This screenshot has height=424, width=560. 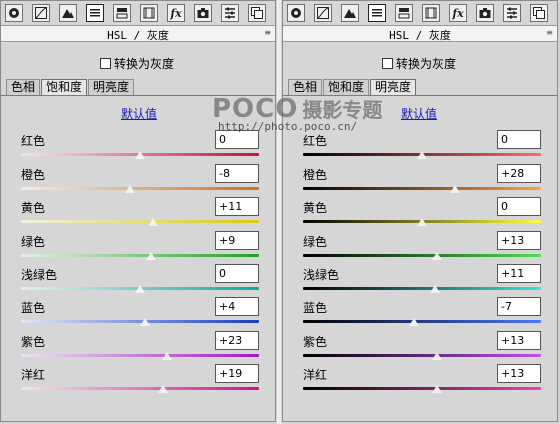 I want to click on label-purple: 紫色, so click(x=315, y=342).